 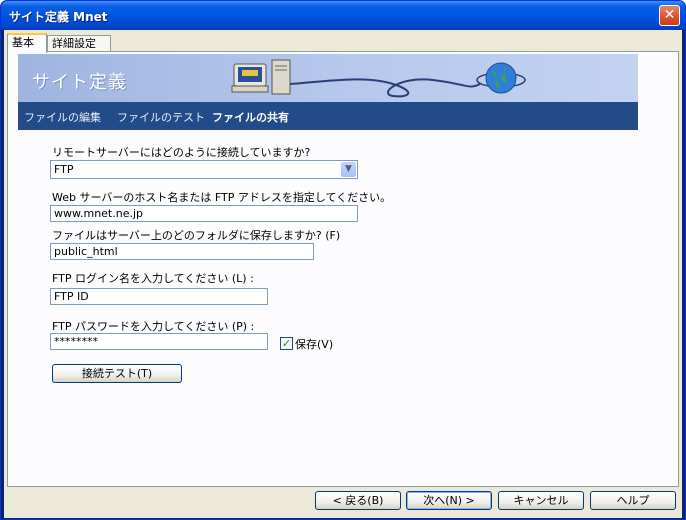 I want to click on step-edit-files: ファイルの編集, so click(x=62, y=117).